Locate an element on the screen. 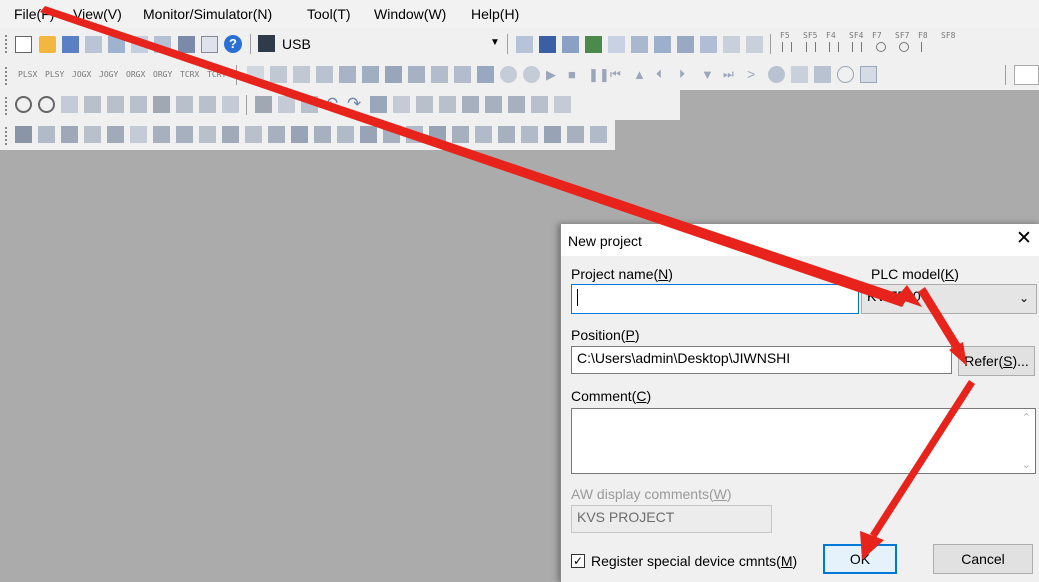 The height and width of the screenshot is (582, 1039). menu-window: Window(W) is located at coordinates (410, 14).